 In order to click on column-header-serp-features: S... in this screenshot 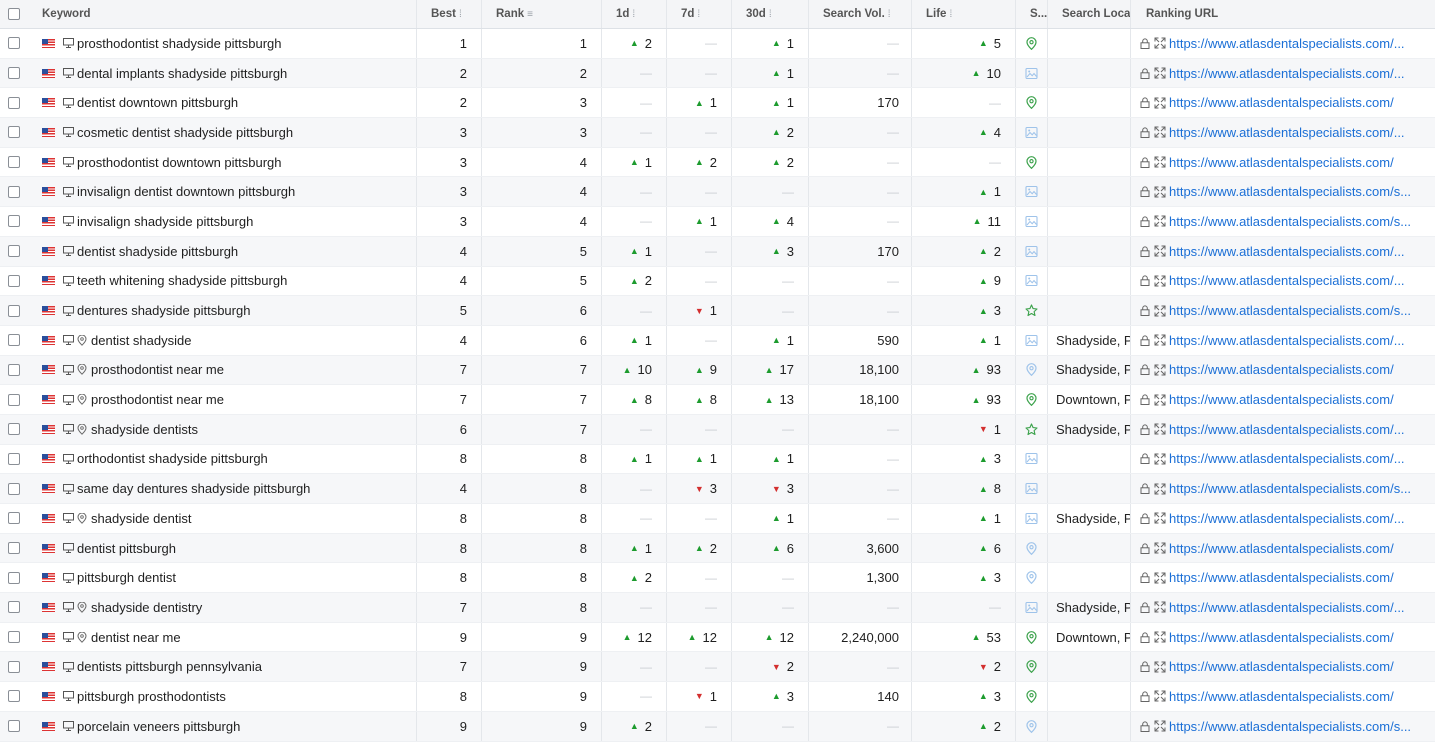, I will do `click(1032, 14)`.